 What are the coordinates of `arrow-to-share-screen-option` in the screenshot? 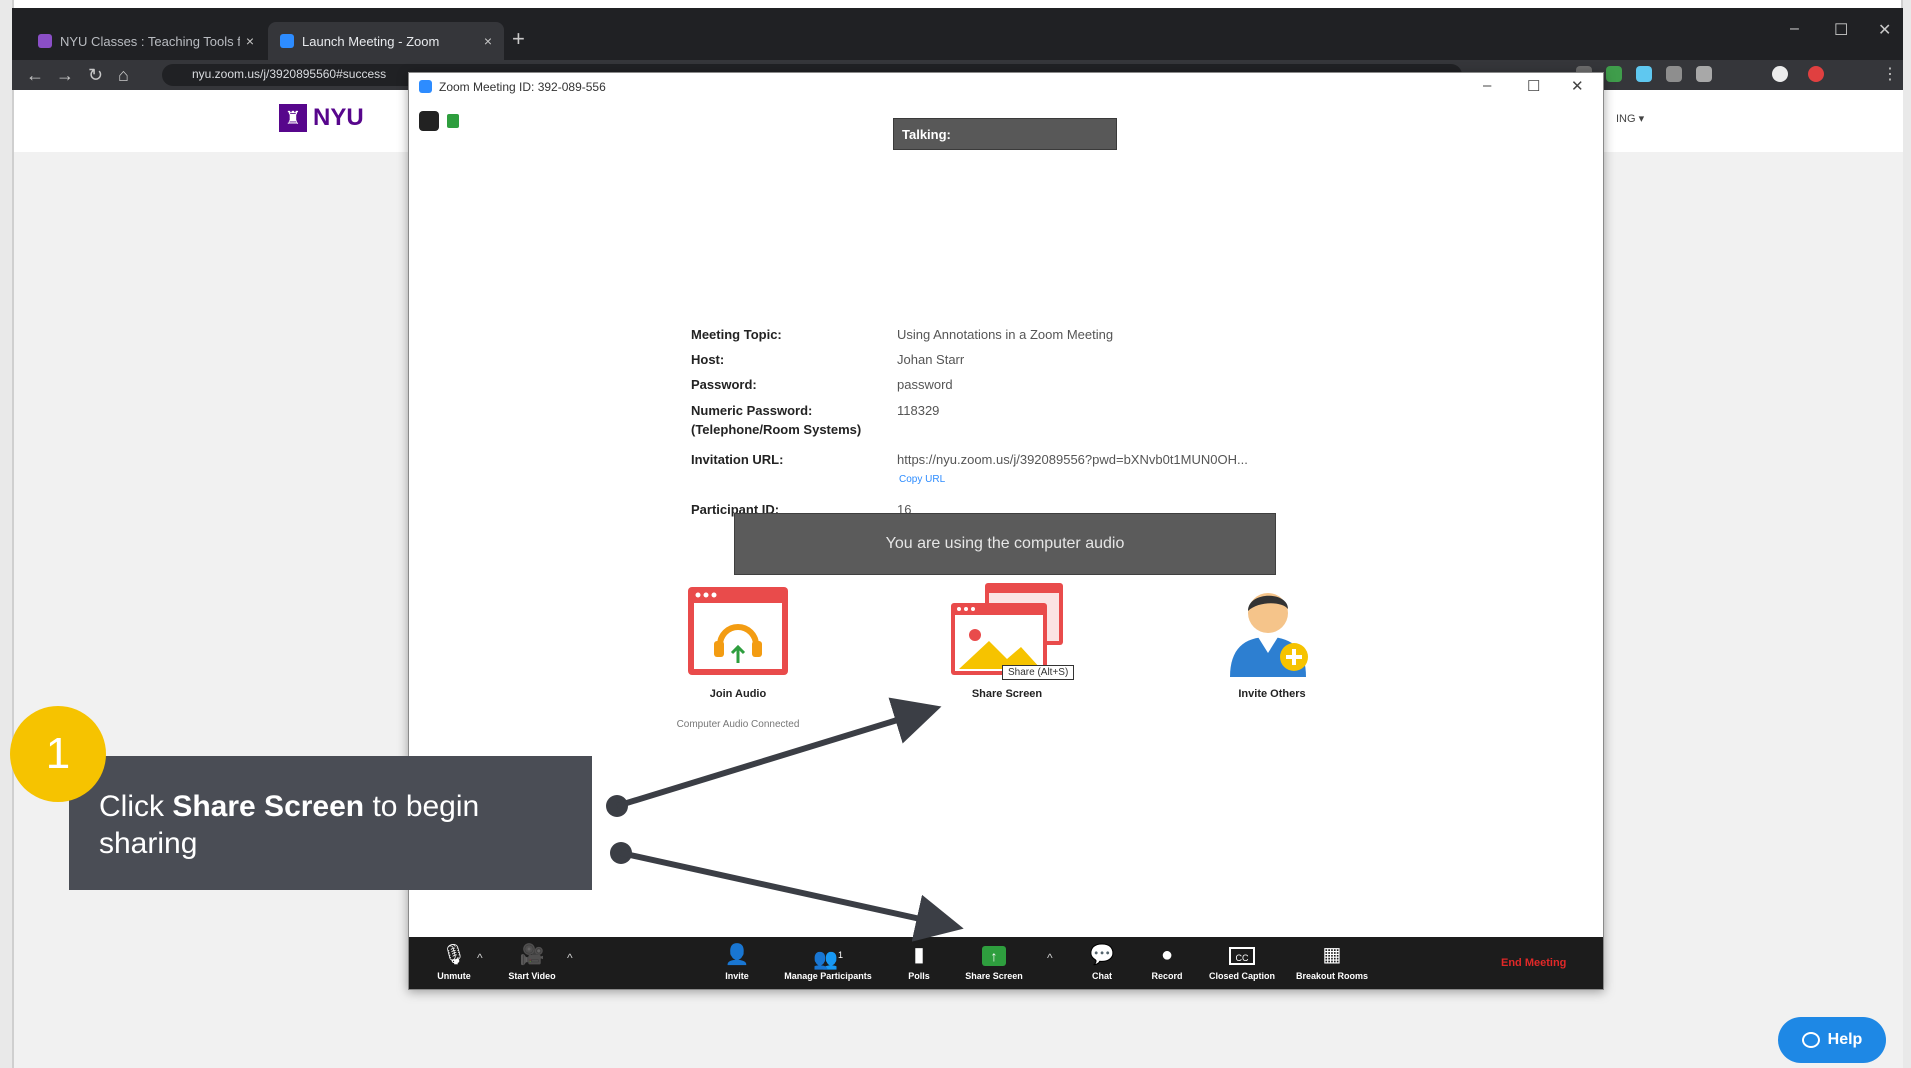 It's located at (774, 757).